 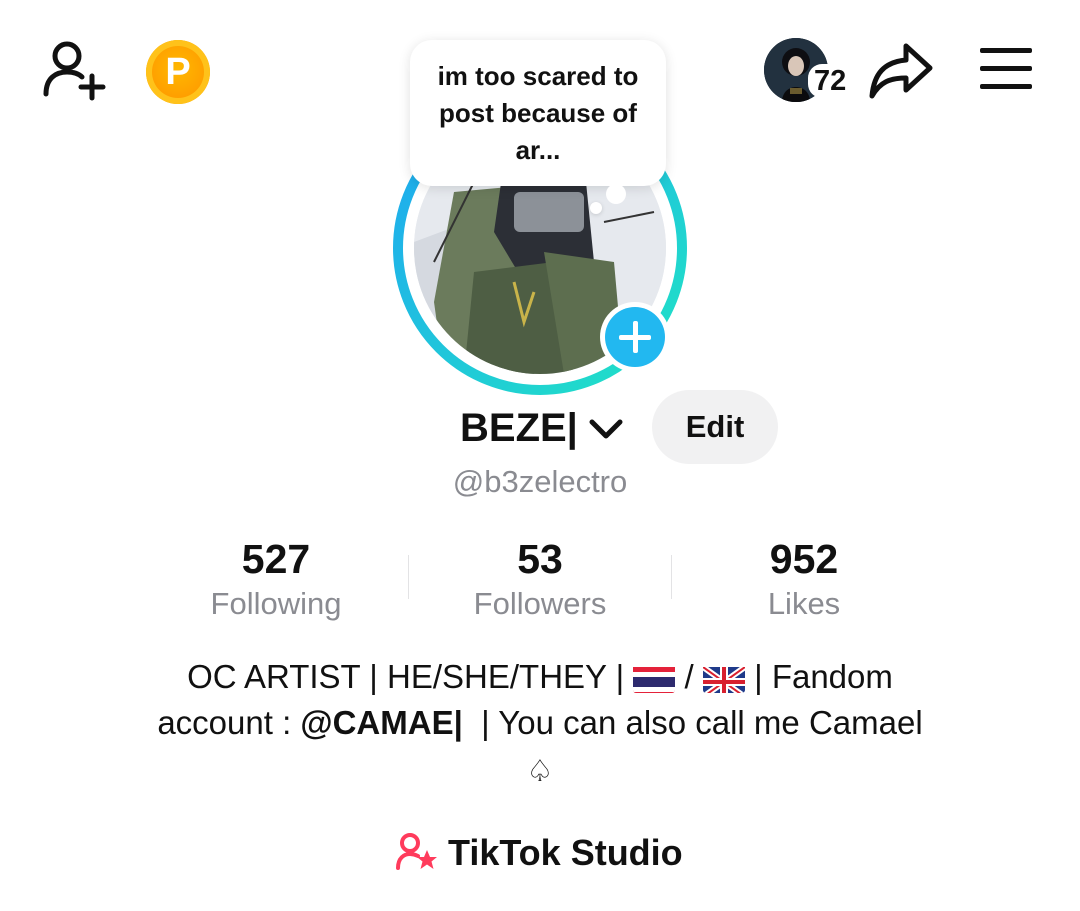 I want to click on bio-text: /, so click(x=689, y=676).